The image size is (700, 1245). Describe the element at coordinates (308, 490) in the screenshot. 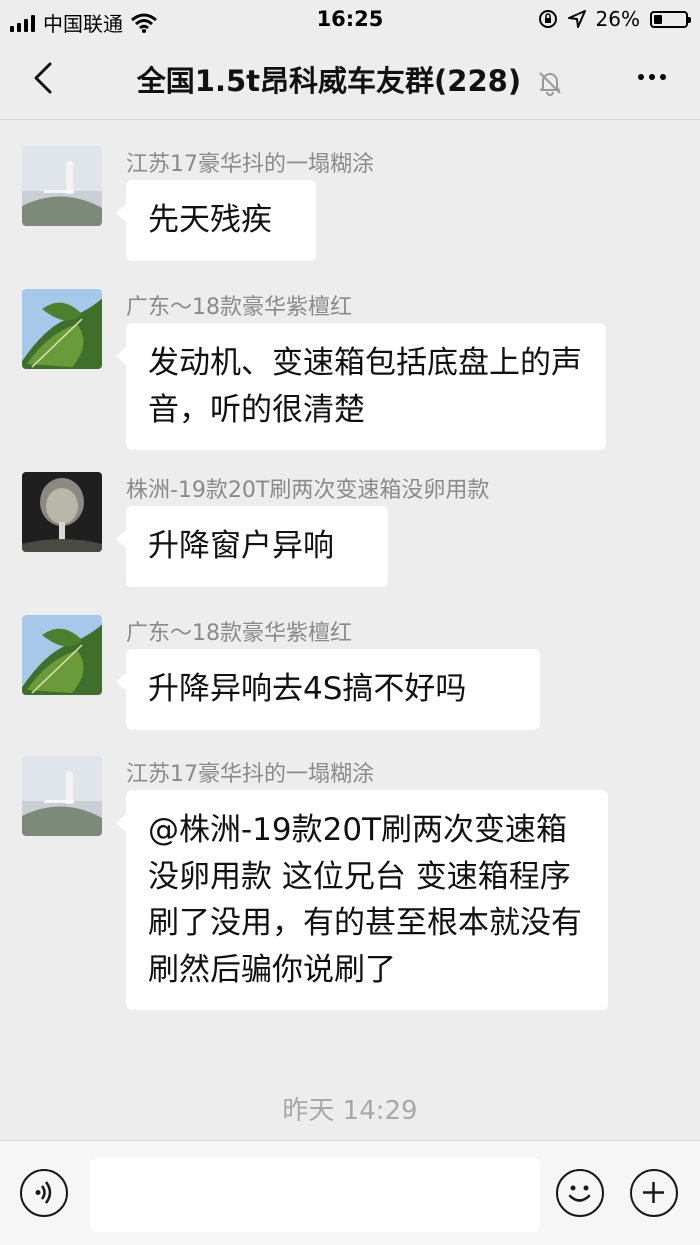

I see `sender-name: 株洲-19款20T刷两次变速箱没卵用款` at that location.